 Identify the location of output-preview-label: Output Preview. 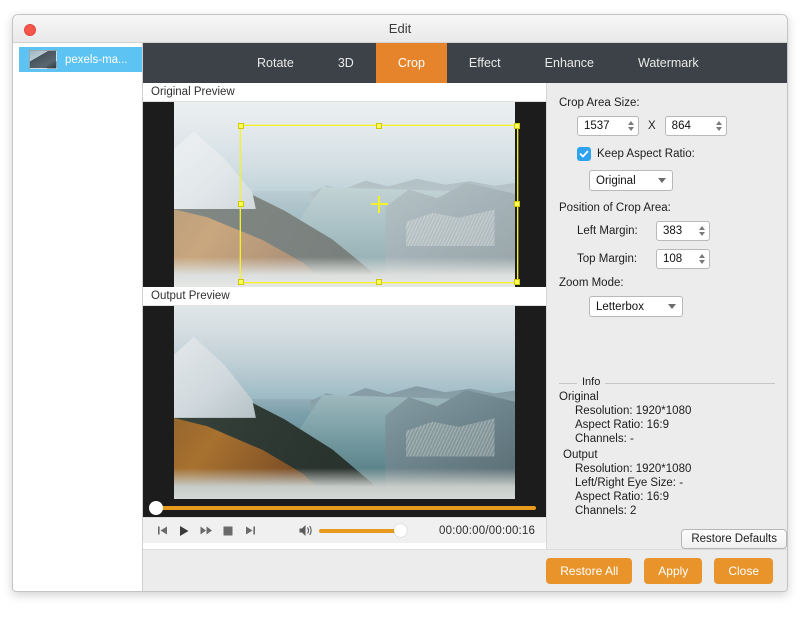
(344, 296).